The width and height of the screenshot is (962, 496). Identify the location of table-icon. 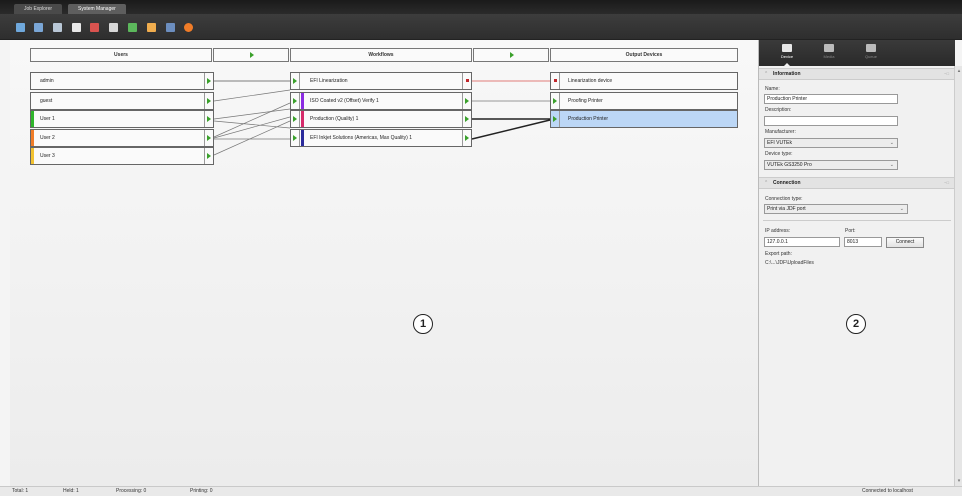
(170, 27).